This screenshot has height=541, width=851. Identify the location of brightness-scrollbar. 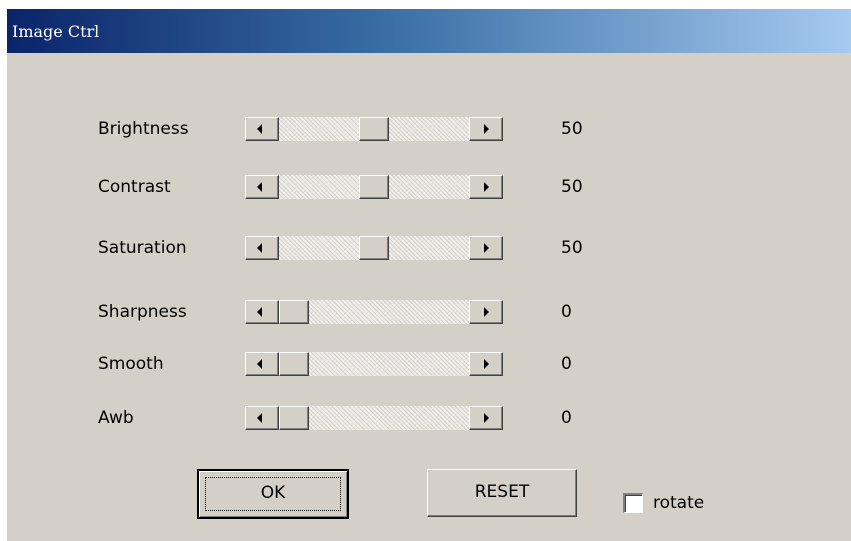
(374, 129).